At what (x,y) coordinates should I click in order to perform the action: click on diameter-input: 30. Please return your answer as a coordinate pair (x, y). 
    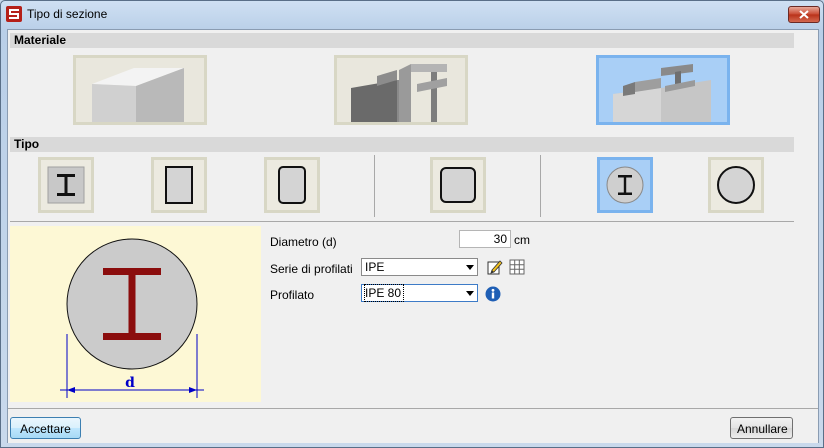
    Looking at the image, I should click on (485, 239).